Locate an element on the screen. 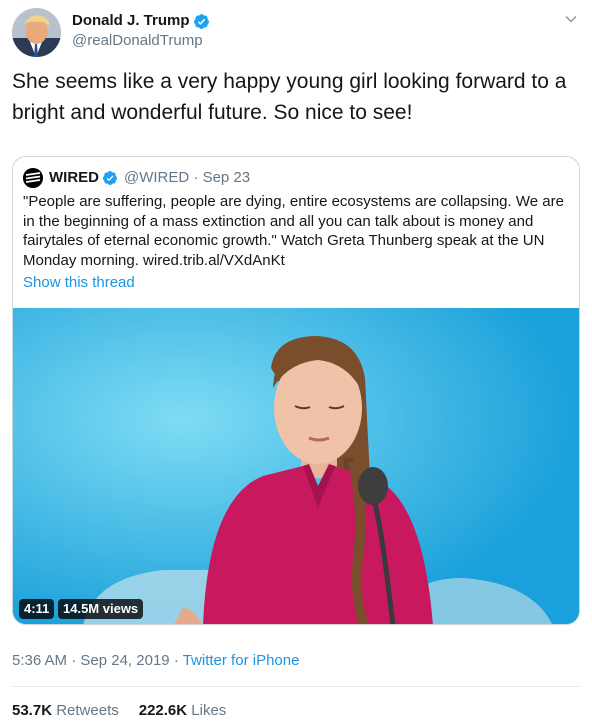 Image resolution: width=592 pixels, height=728 pixels. tweet-source-link: Twitter for iPhone is located at coordinates (241, 660).